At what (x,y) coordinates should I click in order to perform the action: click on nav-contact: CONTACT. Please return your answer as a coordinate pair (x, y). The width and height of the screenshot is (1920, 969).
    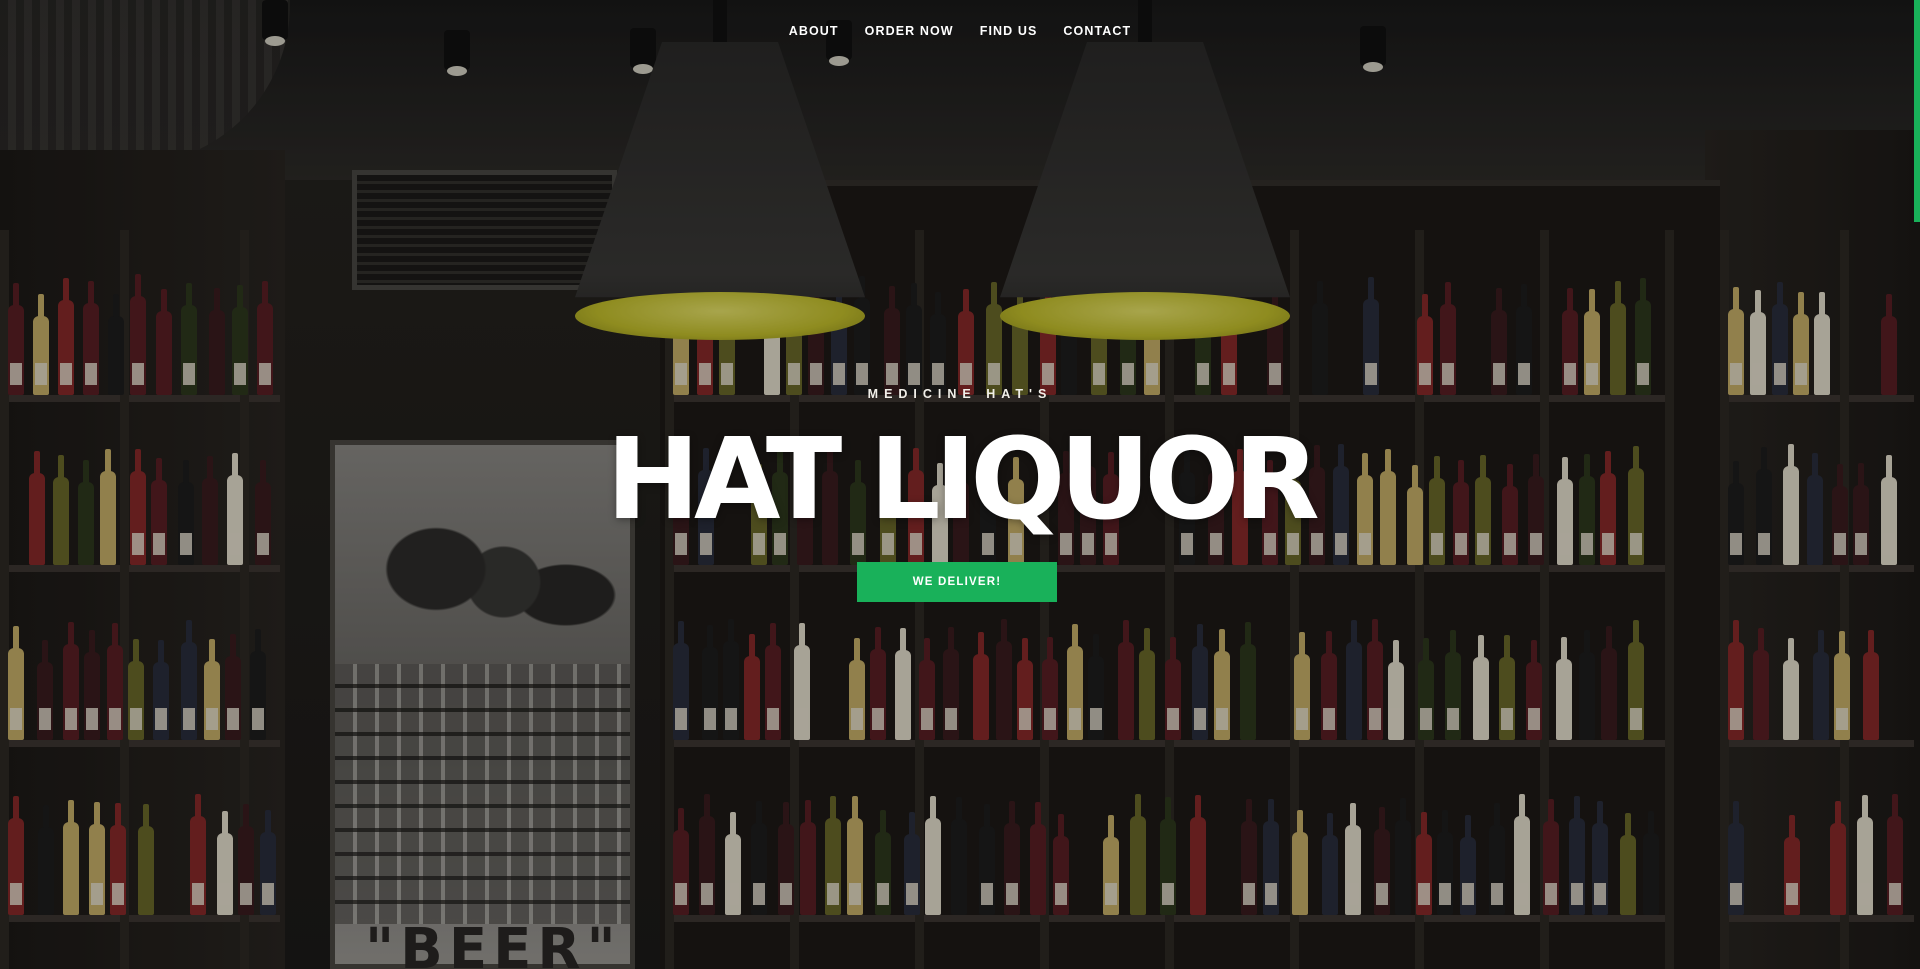
    Looking at the image, I should click on (1097, 31).